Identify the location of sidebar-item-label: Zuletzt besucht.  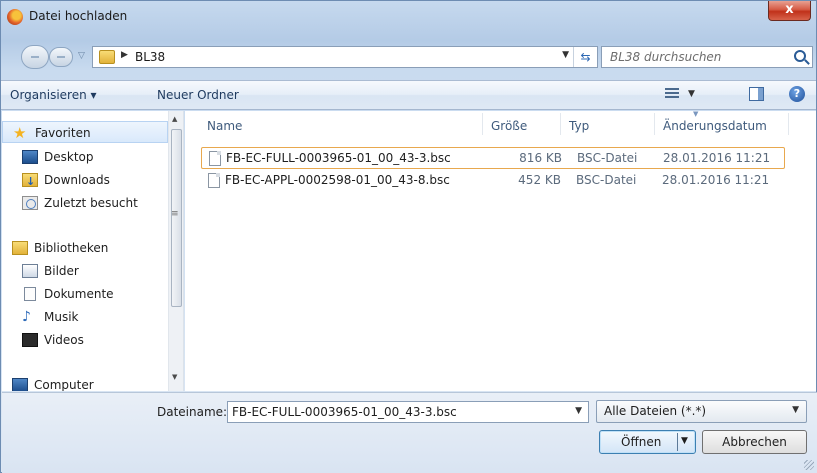
(91, 203).